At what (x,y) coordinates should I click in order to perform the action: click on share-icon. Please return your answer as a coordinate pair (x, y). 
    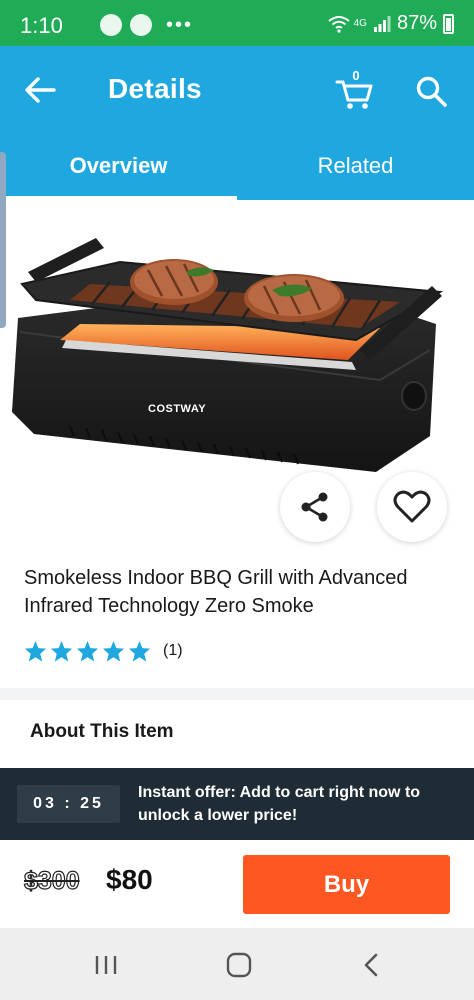
    Looking at the image, I should click on (314, 507).